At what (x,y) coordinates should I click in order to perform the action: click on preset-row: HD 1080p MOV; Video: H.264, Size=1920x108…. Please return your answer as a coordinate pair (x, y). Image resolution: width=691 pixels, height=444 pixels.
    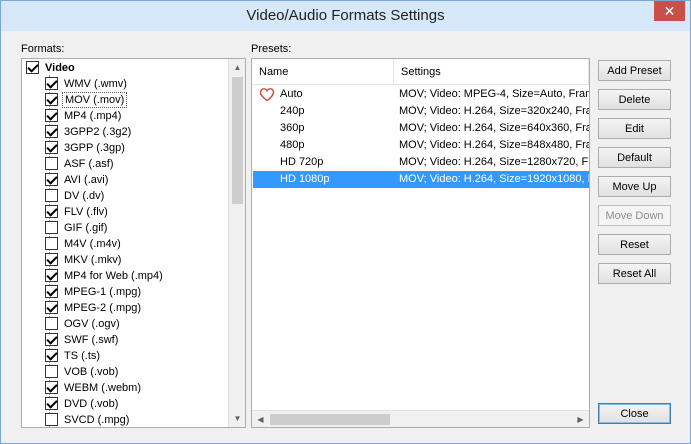
    Looking at the image, I should click on (421, 179).